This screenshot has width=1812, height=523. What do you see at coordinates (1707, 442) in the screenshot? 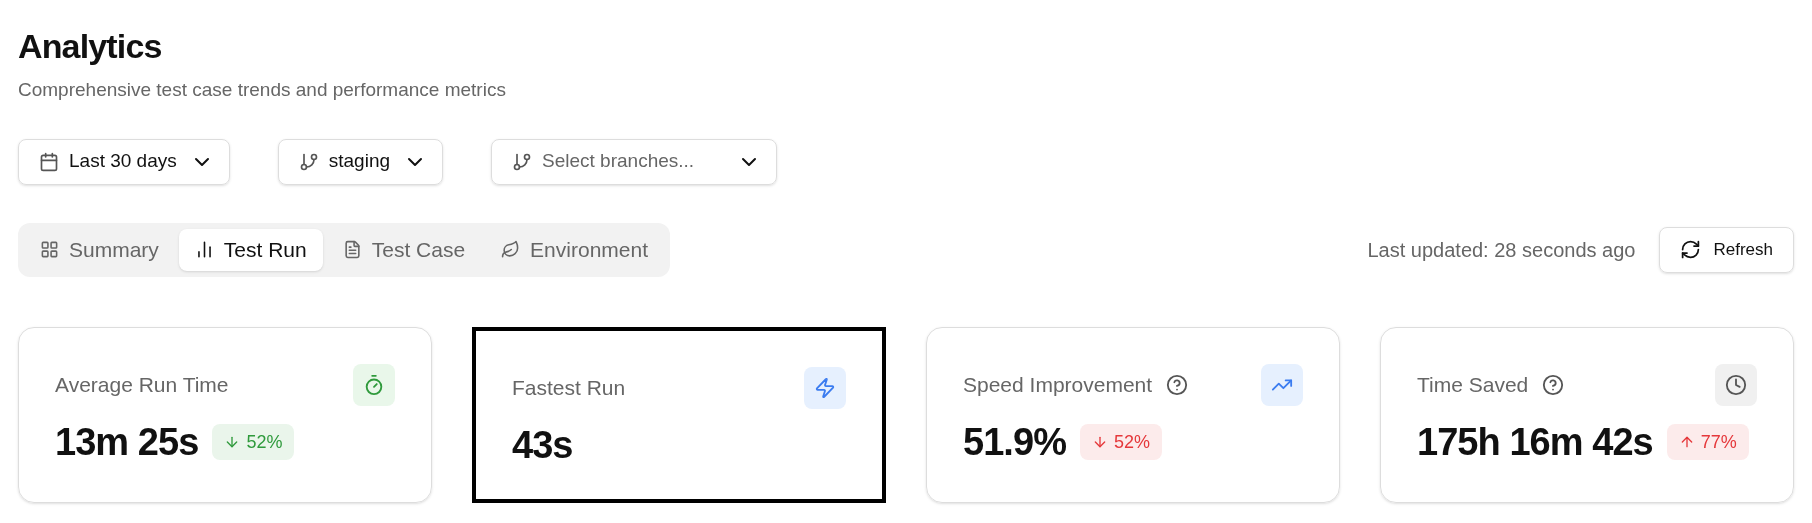
I see `change-badge: 77%` at bounding box center [1707, 442].